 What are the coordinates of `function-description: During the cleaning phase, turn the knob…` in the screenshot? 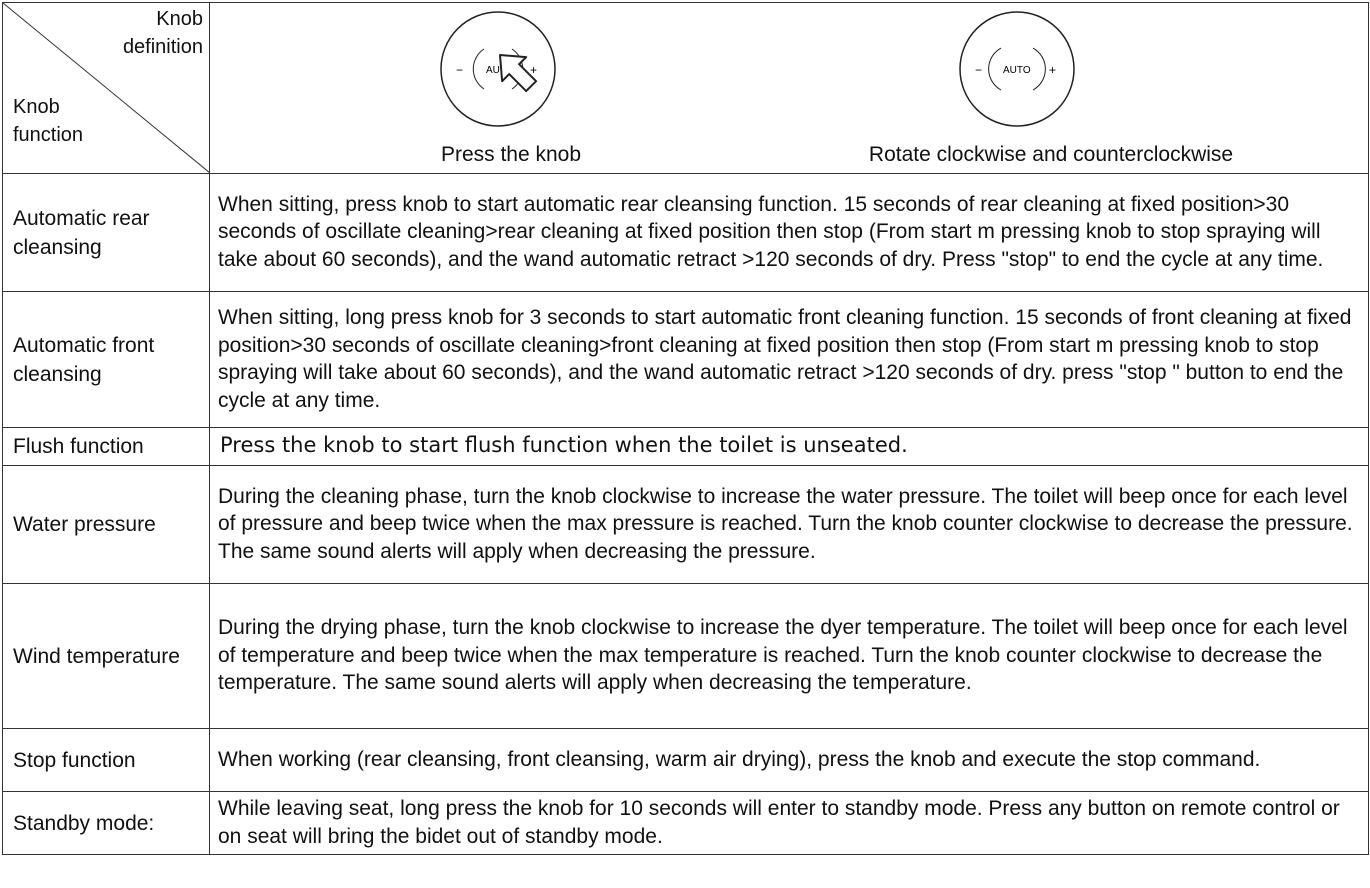 It's located at (789, 524).